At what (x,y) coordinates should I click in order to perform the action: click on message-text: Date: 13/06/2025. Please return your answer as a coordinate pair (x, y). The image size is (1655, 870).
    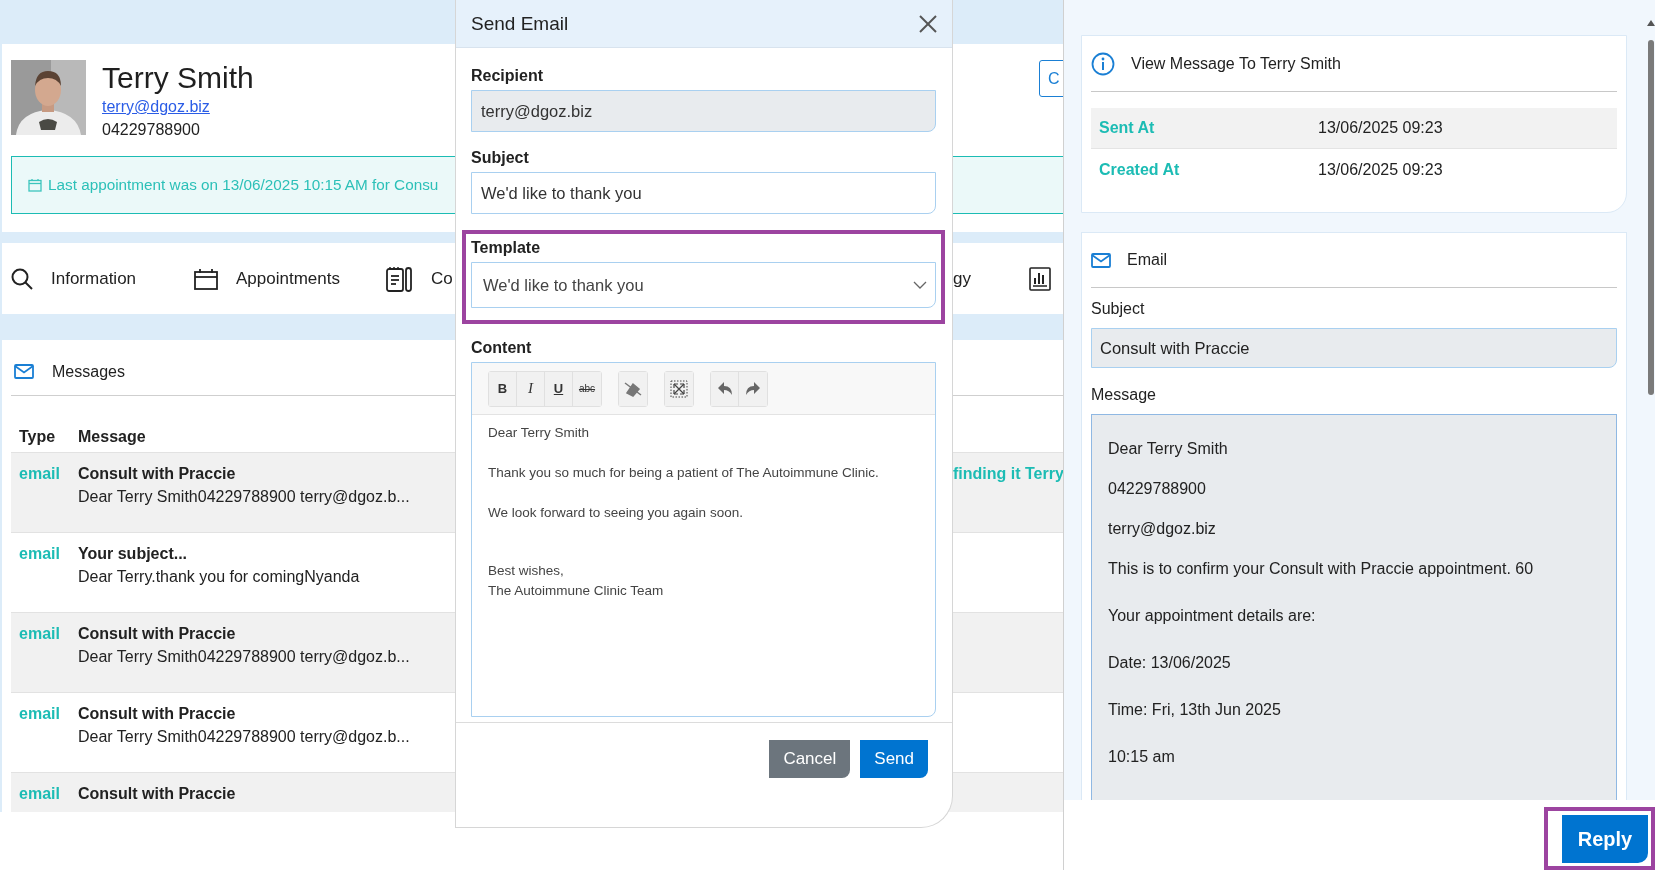
    Looking at the image, I should click on (1170, 663).